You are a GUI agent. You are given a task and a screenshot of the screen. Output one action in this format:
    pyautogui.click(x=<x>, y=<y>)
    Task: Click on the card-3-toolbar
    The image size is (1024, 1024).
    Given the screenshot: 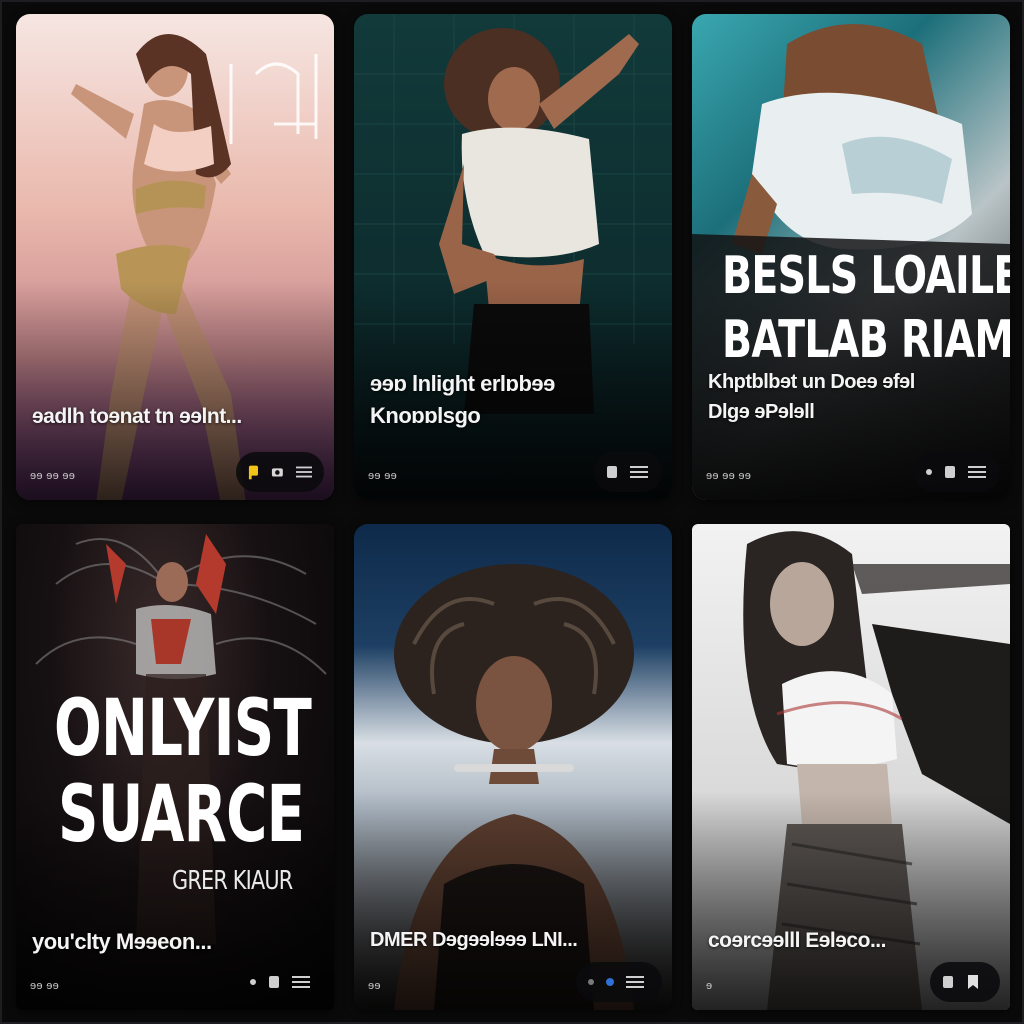 What is the action you would take?
    pyautogui.click(x=957, y=472)
    